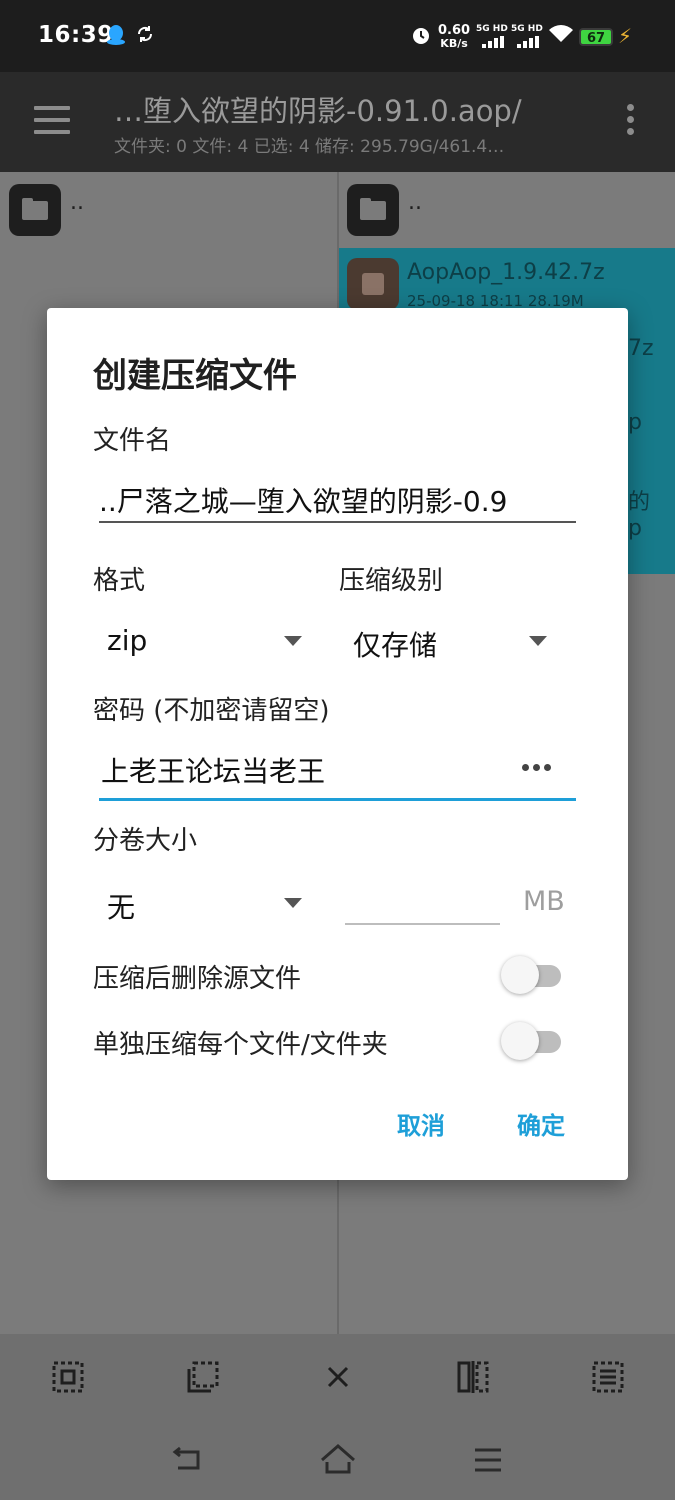 This screenshot has height=1500, width=675. I want to click on battery-indicator: 67, so click(596, 37).